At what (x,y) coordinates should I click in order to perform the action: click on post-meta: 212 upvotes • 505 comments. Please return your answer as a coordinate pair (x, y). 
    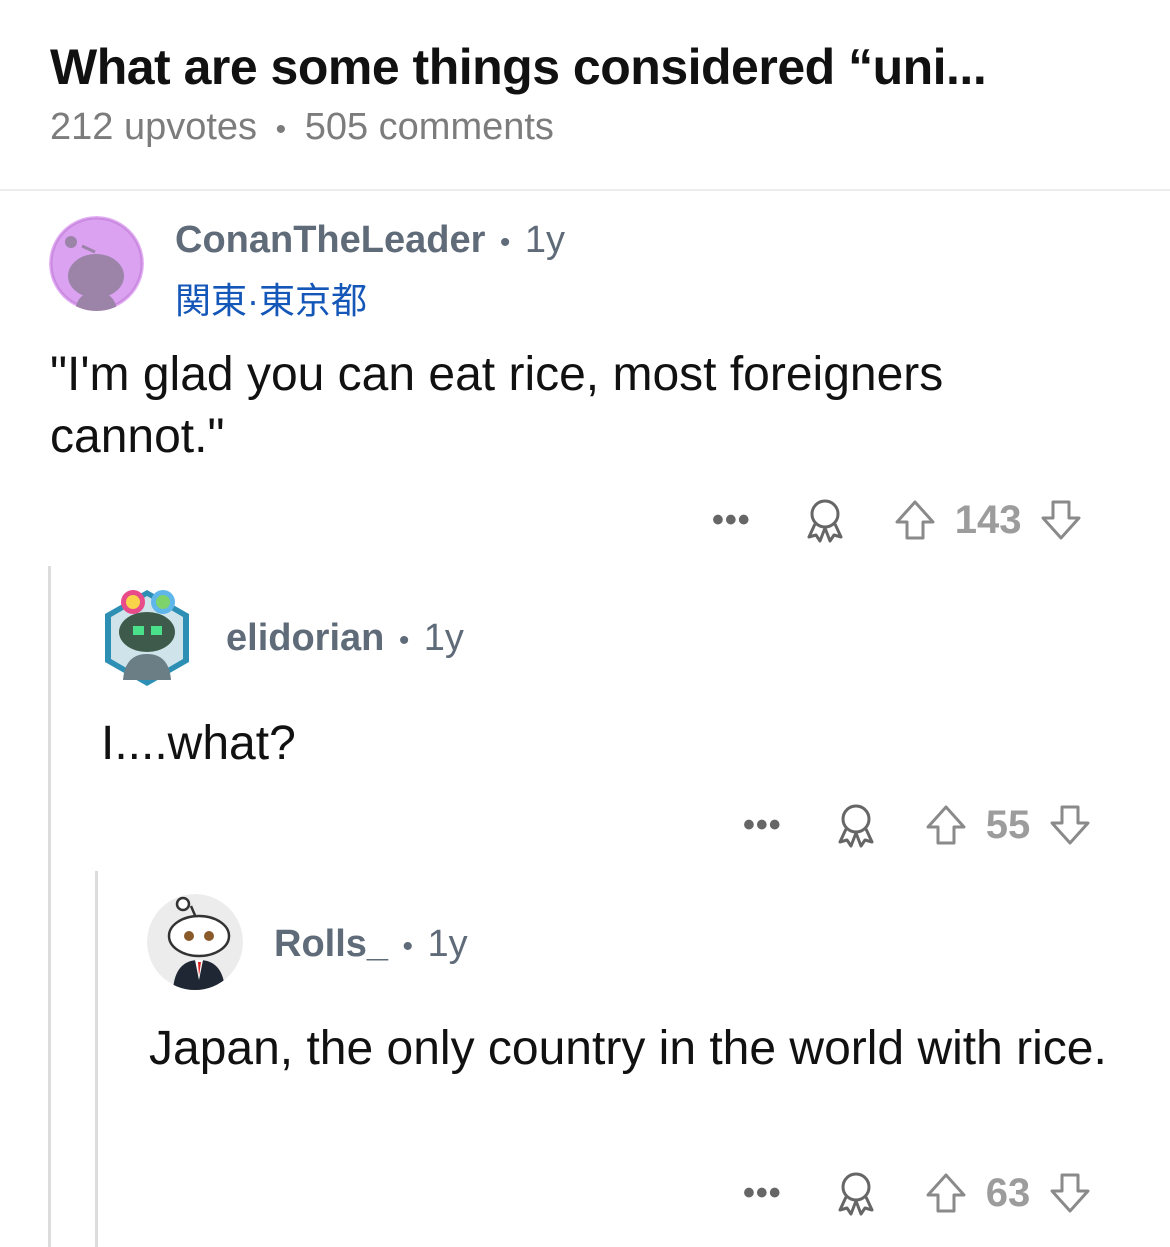
    Looking at the image, I should click on (302, 127).